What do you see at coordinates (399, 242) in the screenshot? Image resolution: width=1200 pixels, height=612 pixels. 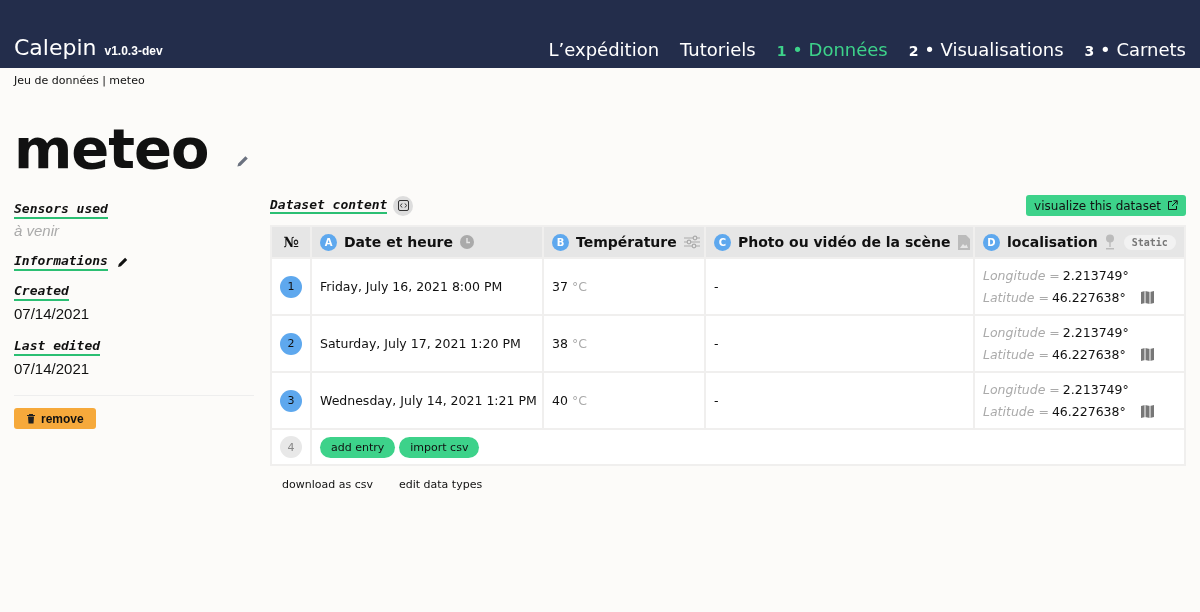 I see `column-title: Date et heure` at bounding box center [399, 242].